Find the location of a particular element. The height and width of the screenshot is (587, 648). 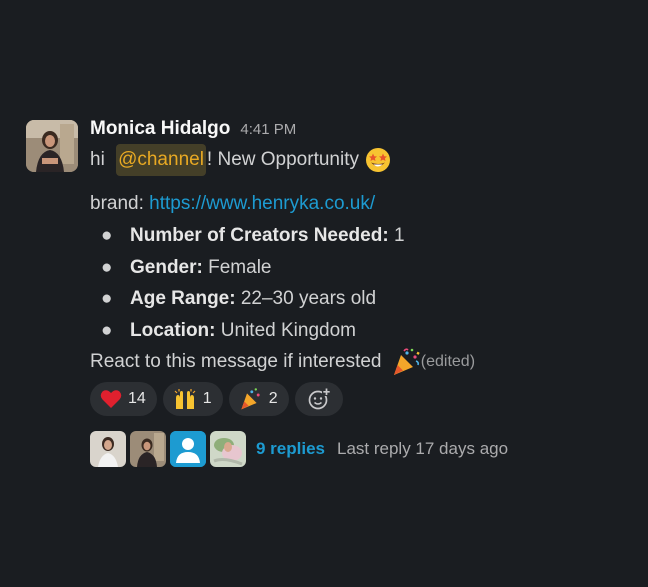

message-timestamp: 4:41 PM is located at coordinates (268, 129).